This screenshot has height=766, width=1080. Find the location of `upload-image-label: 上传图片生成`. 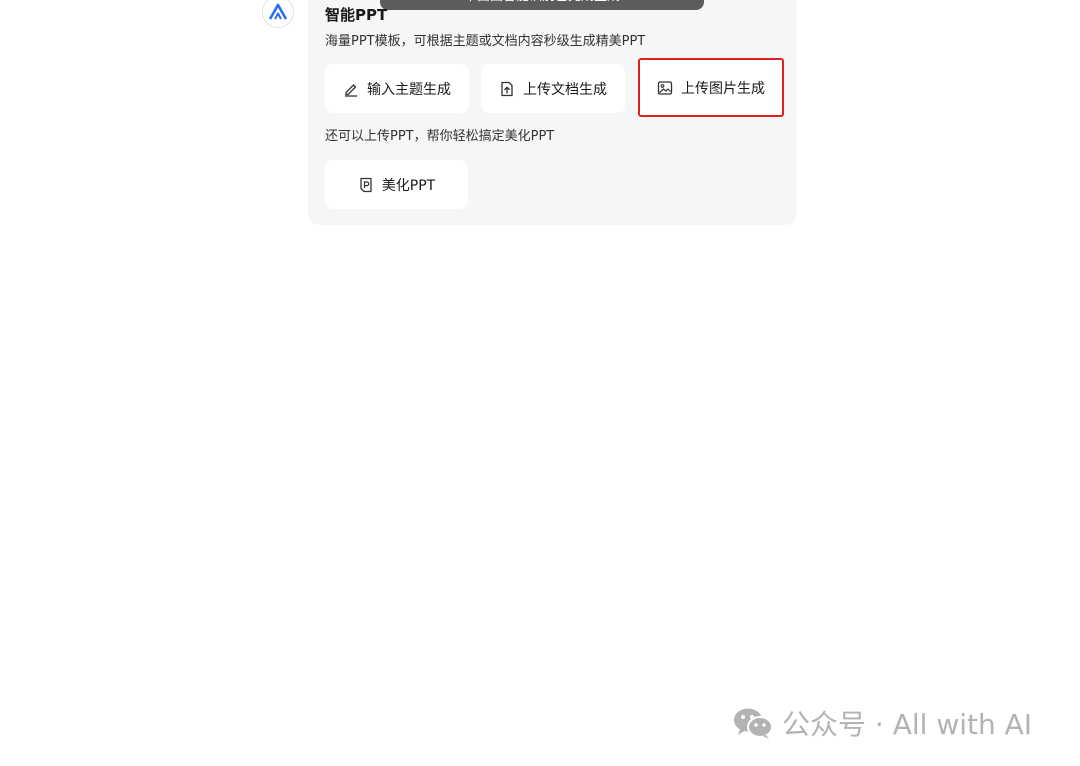

upload-image-label: 上传图片生成 is located at coordinates (723, 88).